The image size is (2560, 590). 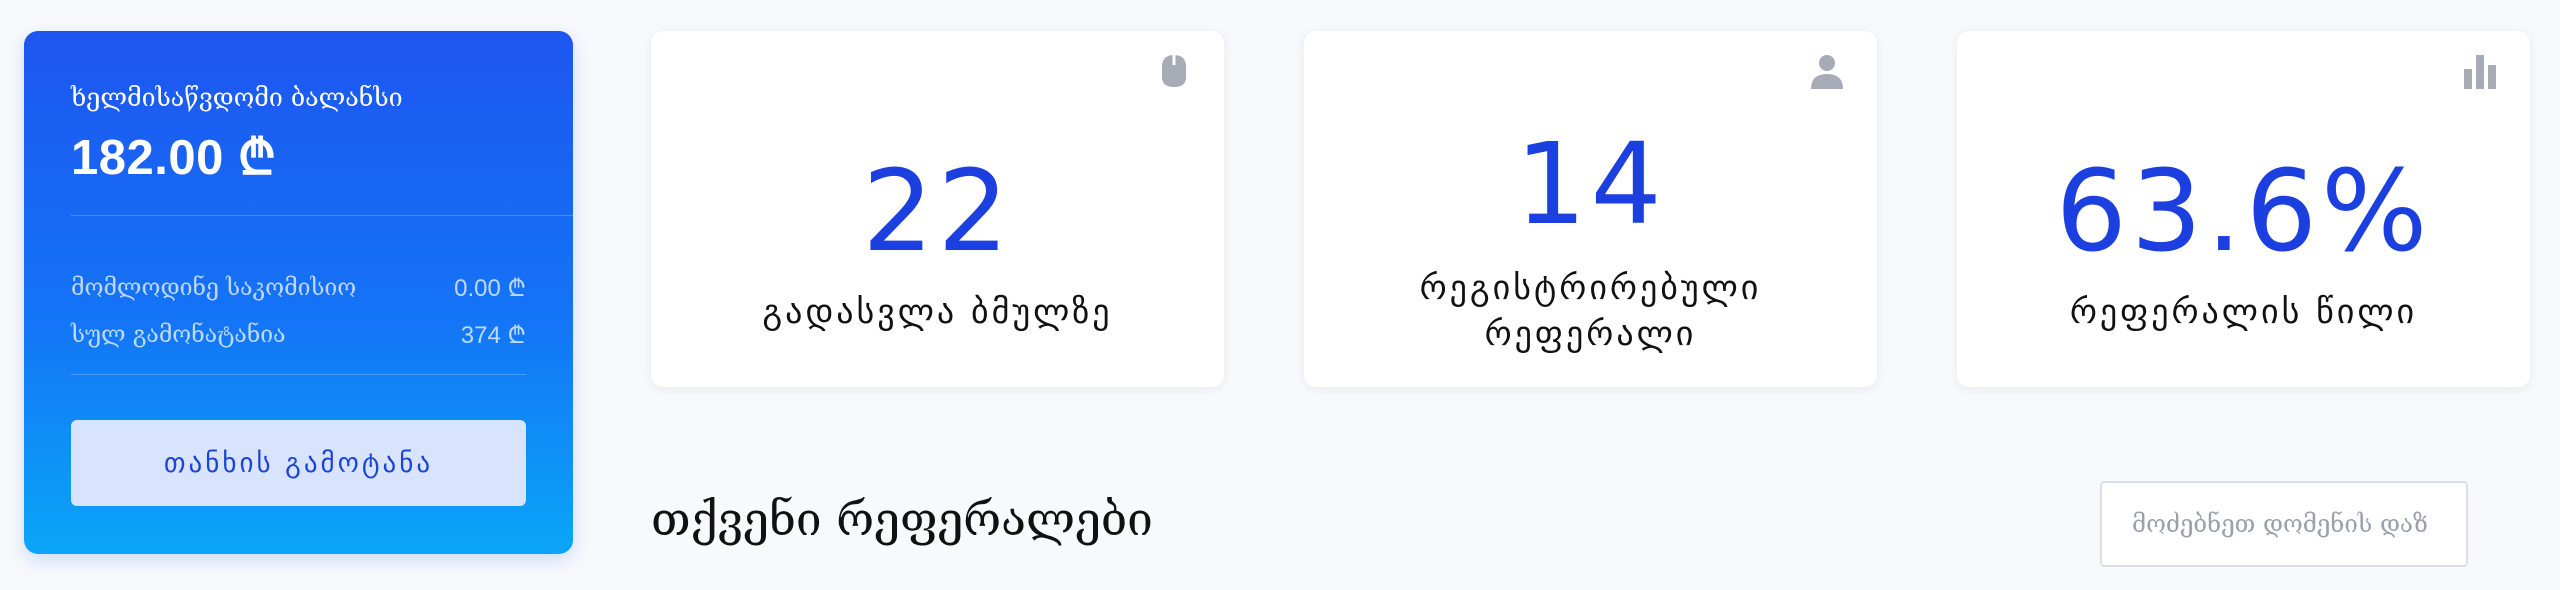 I want to click on pending-commission-label: მომლოდინე საკომისიო, so click(x=214, y=287).